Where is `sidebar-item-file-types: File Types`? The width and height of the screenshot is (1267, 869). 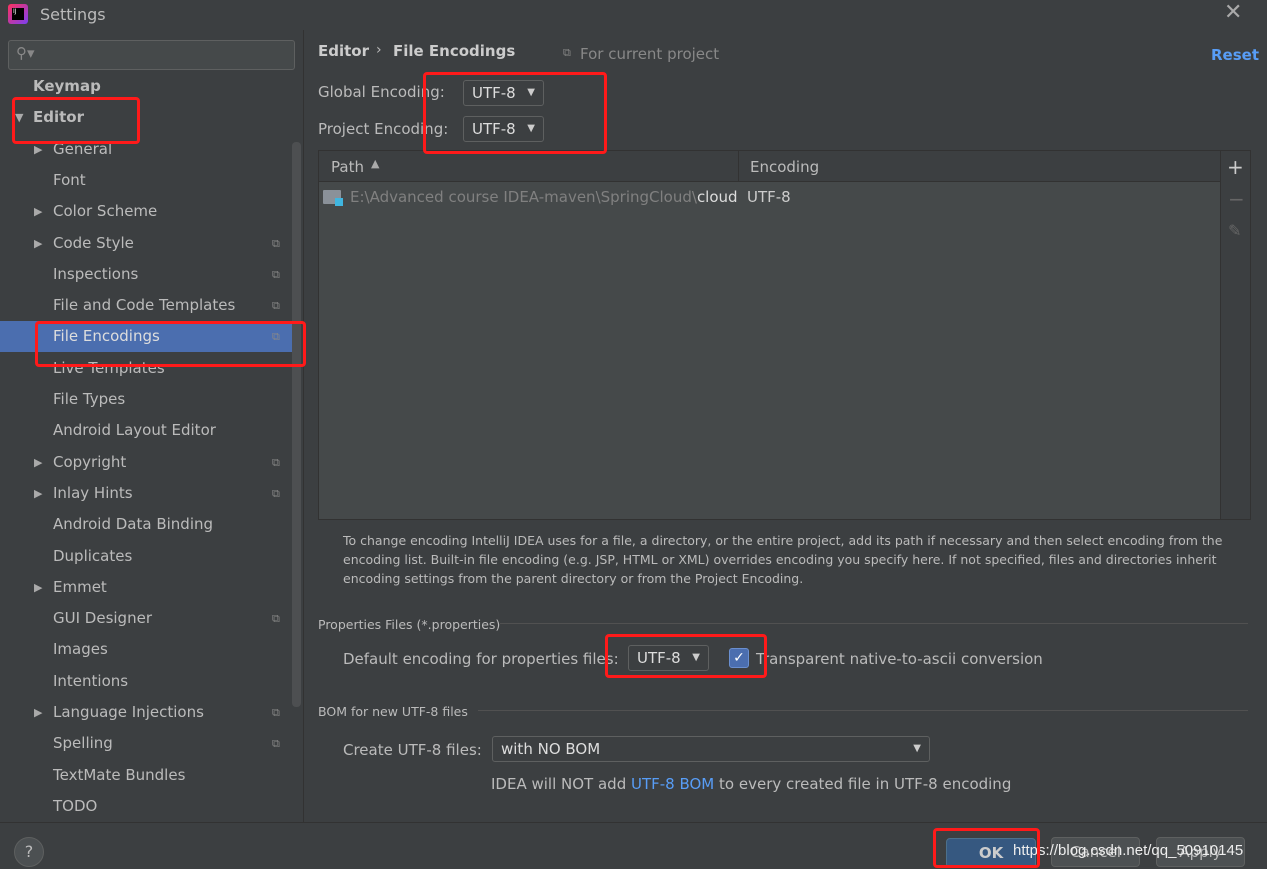 sidebar-item-file-types: File Types is located at coordinates (146, 399).